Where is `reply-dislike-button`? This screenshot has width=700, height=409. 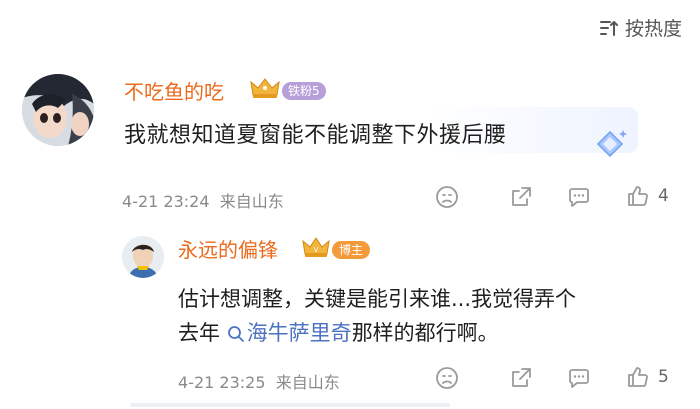
reply-dislike-button is located at coordinates (447, 378).